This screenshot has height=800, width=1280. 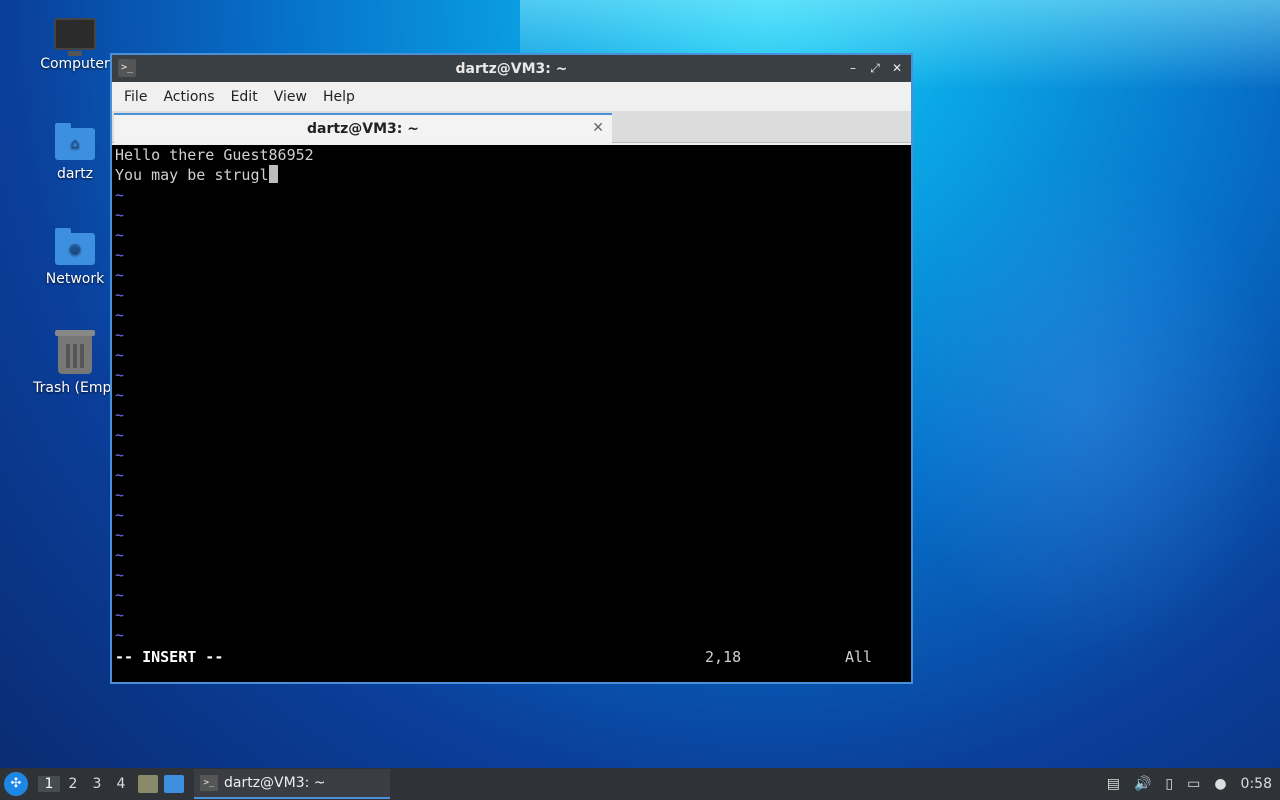 I want to click on tab-close-icon: ✕, so click(x=598, y=128).